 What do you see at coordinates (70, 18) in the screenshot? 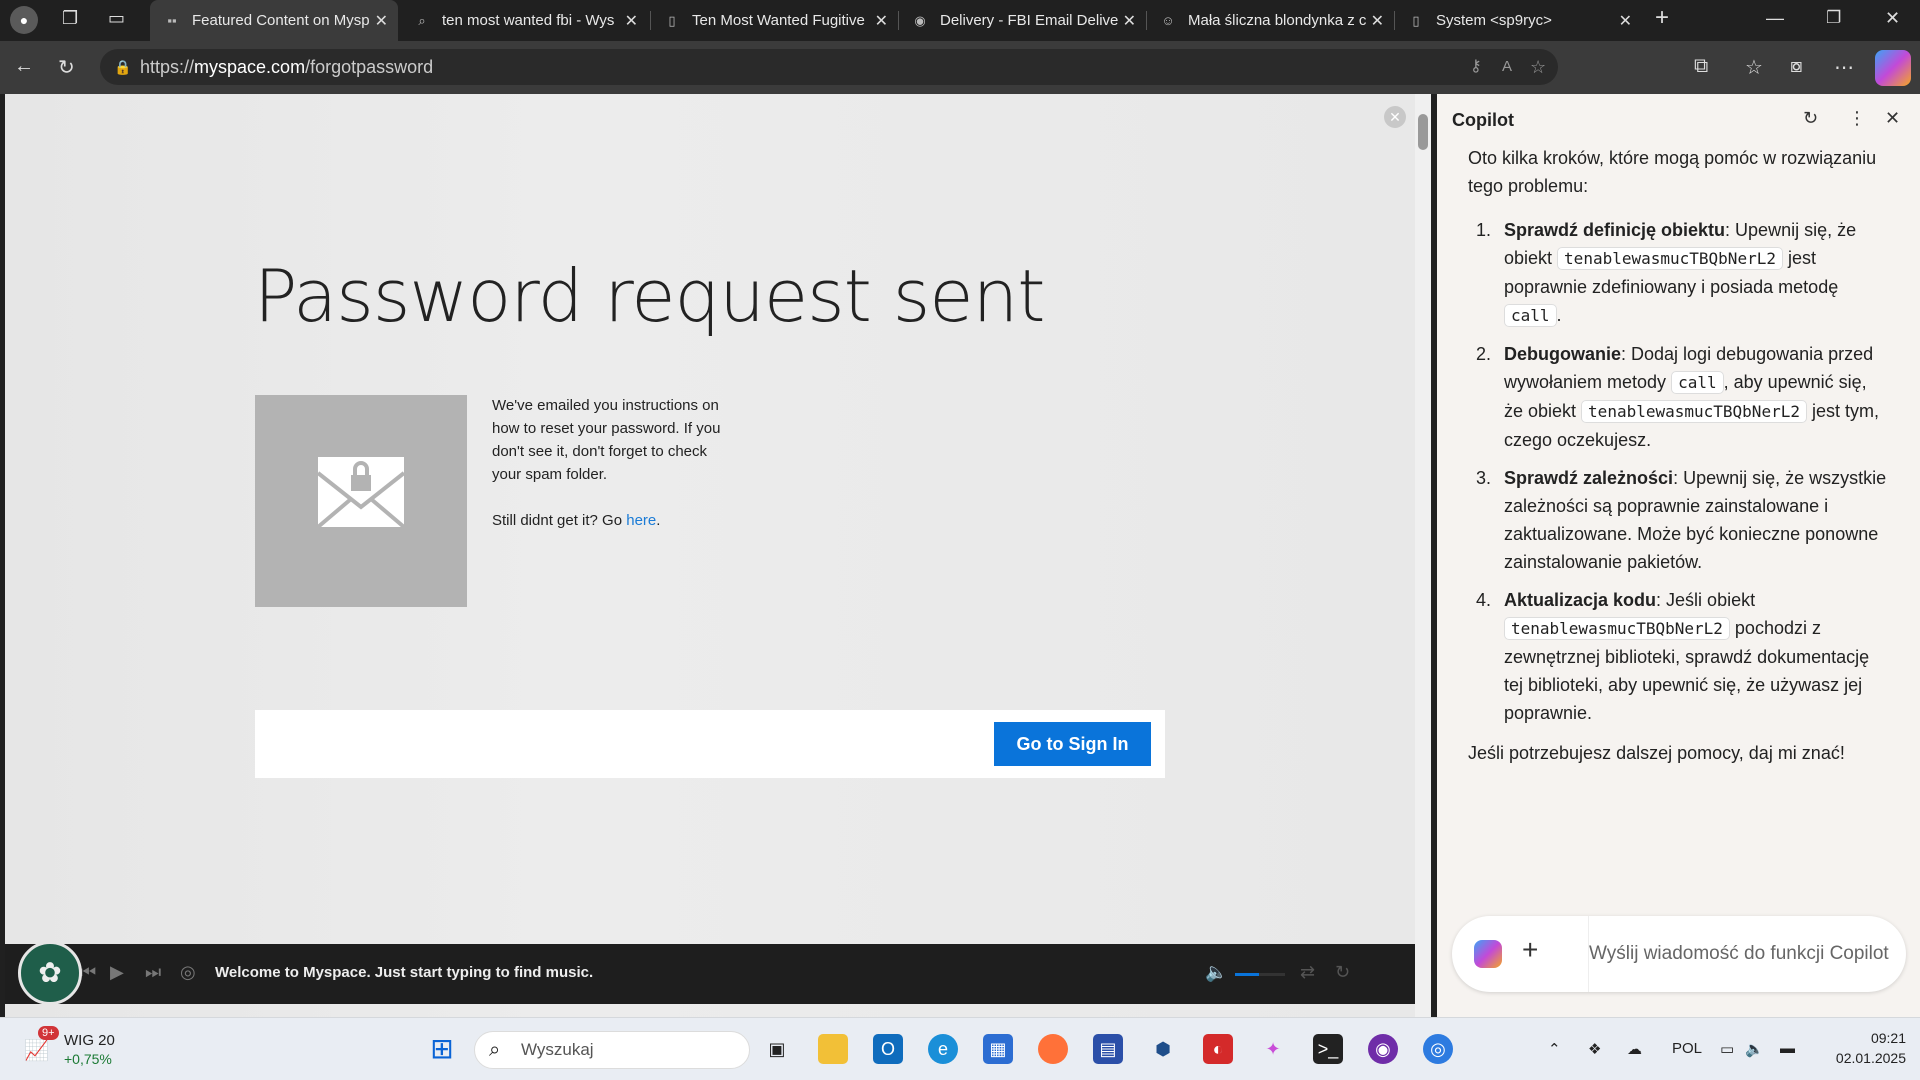
I see `workspaces-icon: ❐` at bounding box center [70, 18].